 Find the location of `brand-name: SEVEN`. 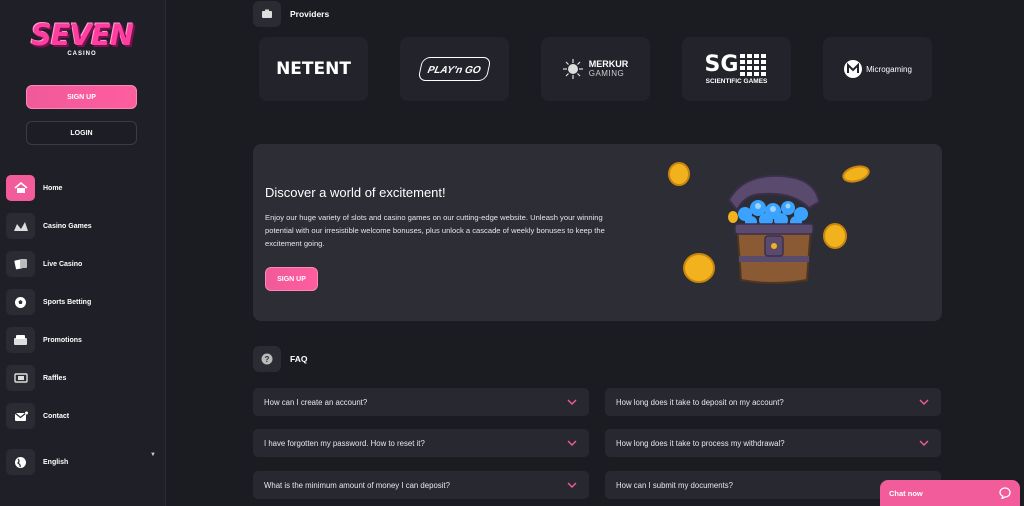

brand-name: SEVEN is located at coordinates (82, 35).